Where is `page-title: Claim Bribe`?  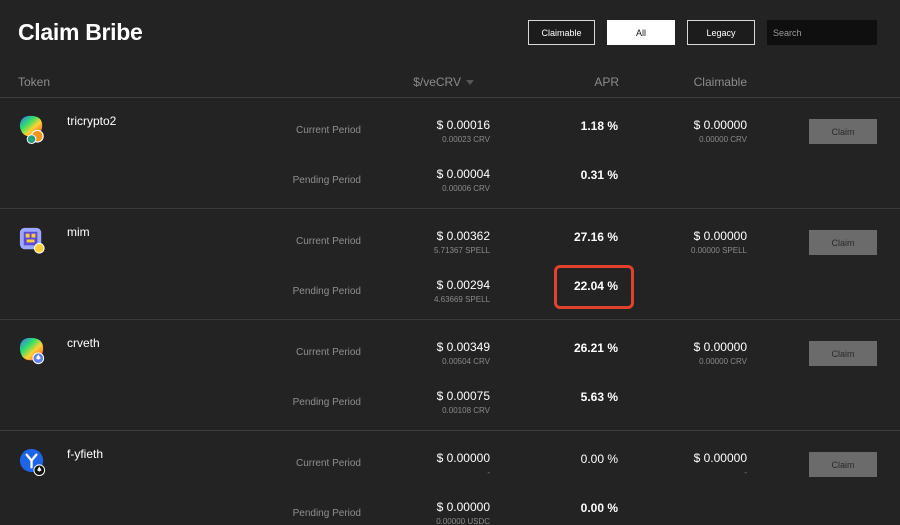 page-title: Claim Bribe is located at coordinates (80, 32).